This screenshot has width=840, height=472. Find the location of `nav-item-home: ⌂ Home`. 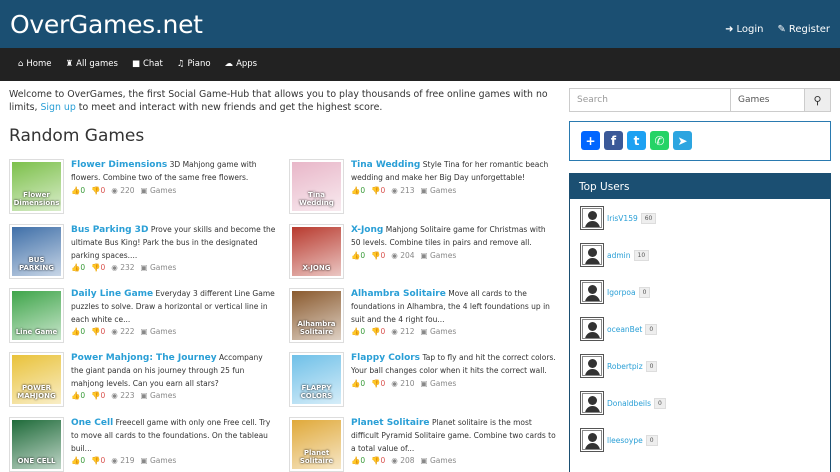

nav-item-home: ⌂ Home is located at coordinates (35, 64).